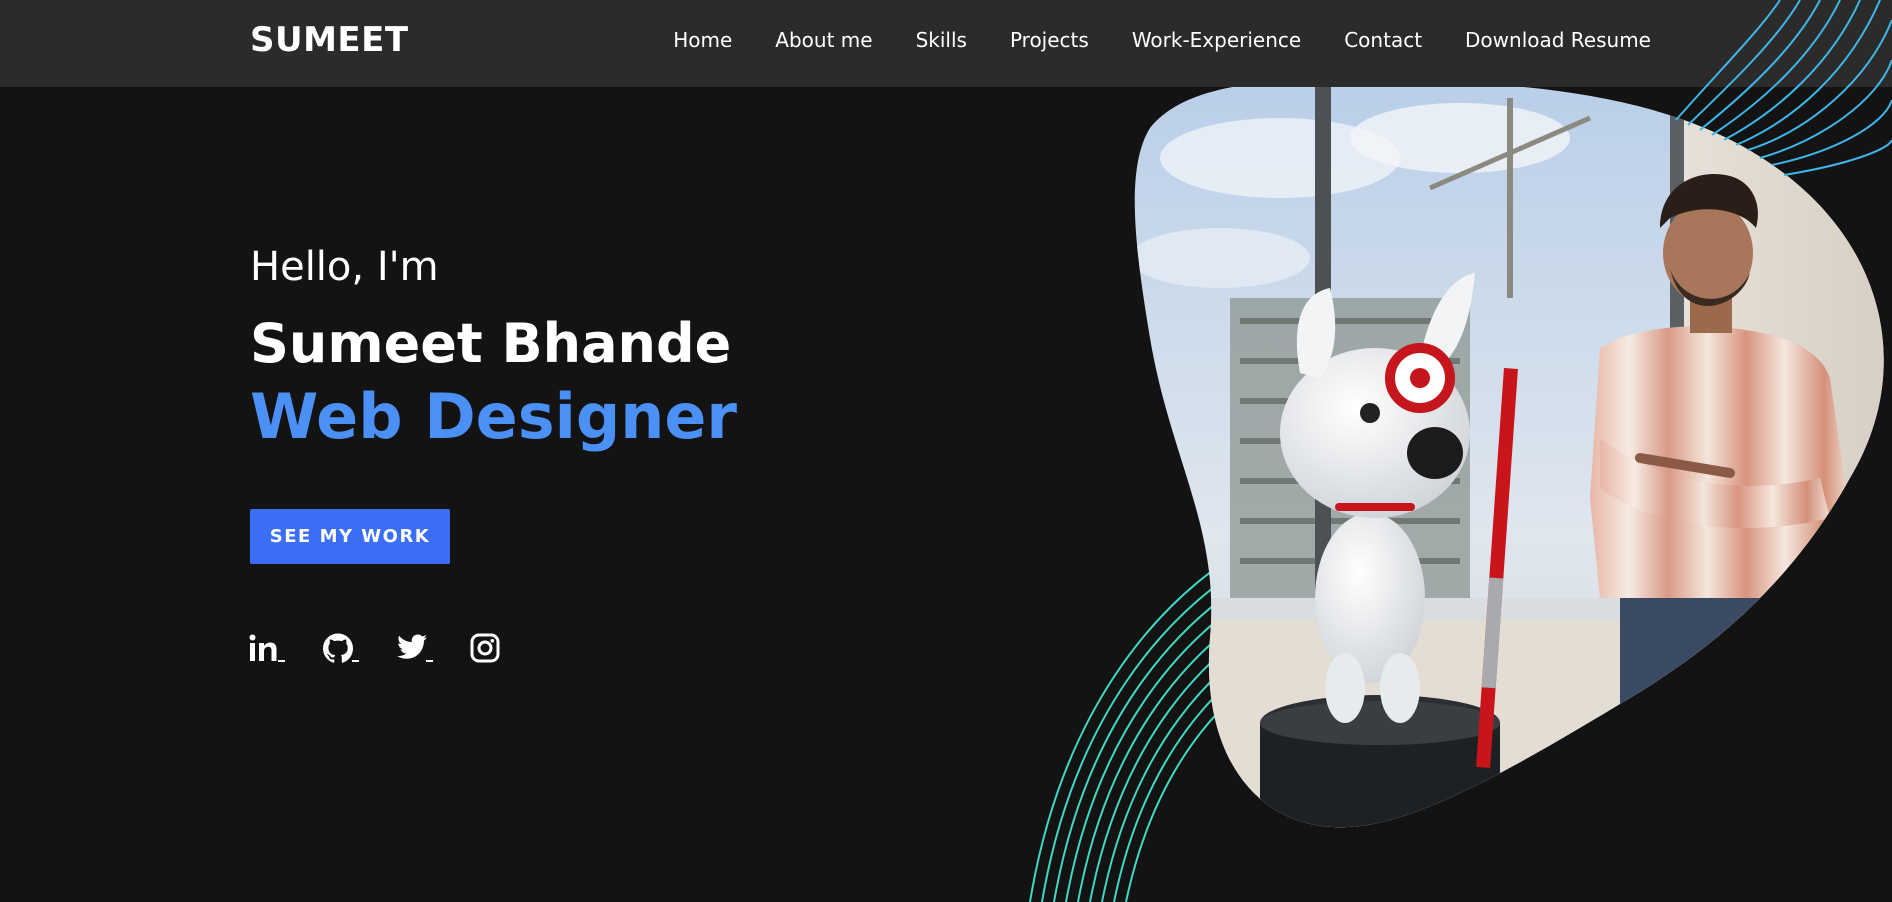 This screenshot has height=902, width=1892. Describe the element at coordinates (491, 343) in the screenshot. I see `hero-name: Sumeet Bhande` at that location.